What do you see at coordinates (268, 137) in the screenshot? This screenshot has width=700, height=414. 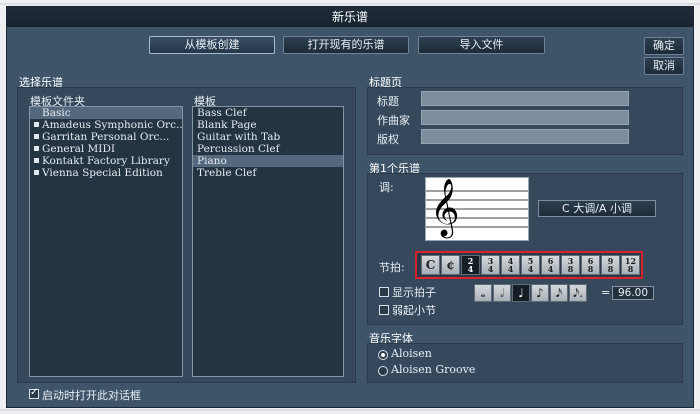 I see `template-item: Guitar with Tab` at bounding box center [268, 137].